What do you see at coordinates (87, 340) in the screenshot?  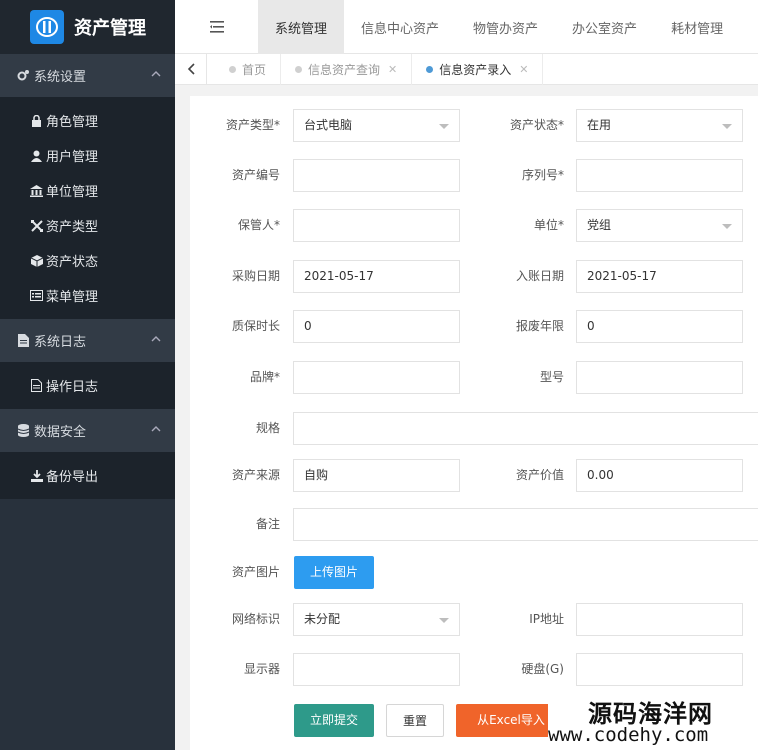 I see `menu-group-system-log: 系统日志` at bounding box center [87, 340].